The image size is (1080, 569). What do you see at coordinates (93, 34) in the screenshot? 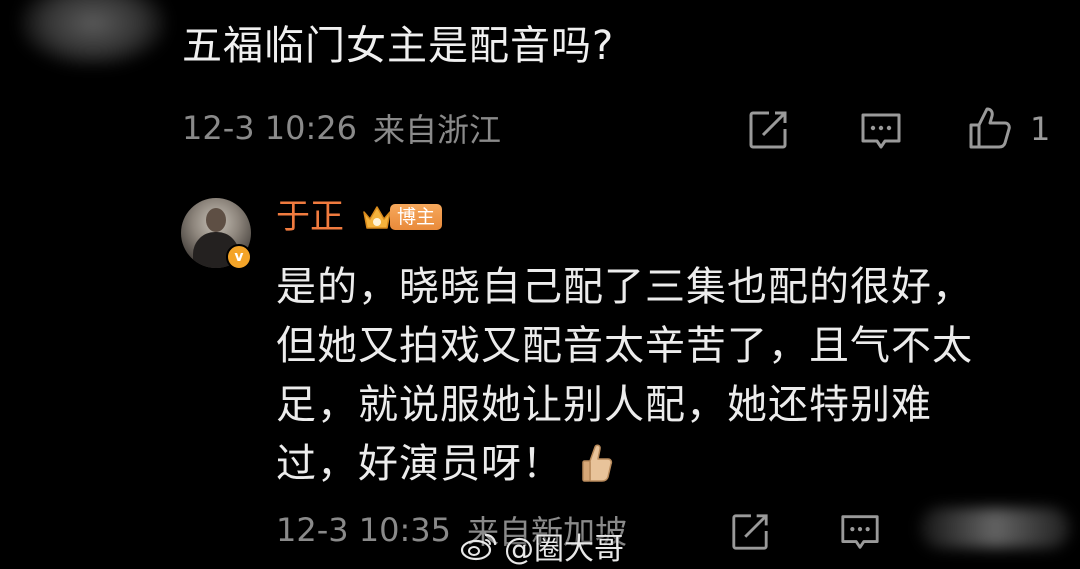
I see `commenter-avatar-blurred` at bounding box center [93, 34].